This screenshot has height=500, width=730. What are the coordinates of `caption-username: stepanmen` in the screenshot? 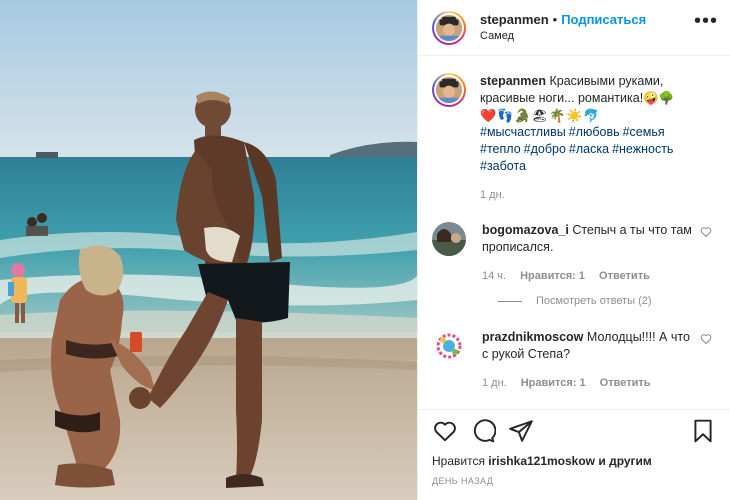 It's located at (513, 81).